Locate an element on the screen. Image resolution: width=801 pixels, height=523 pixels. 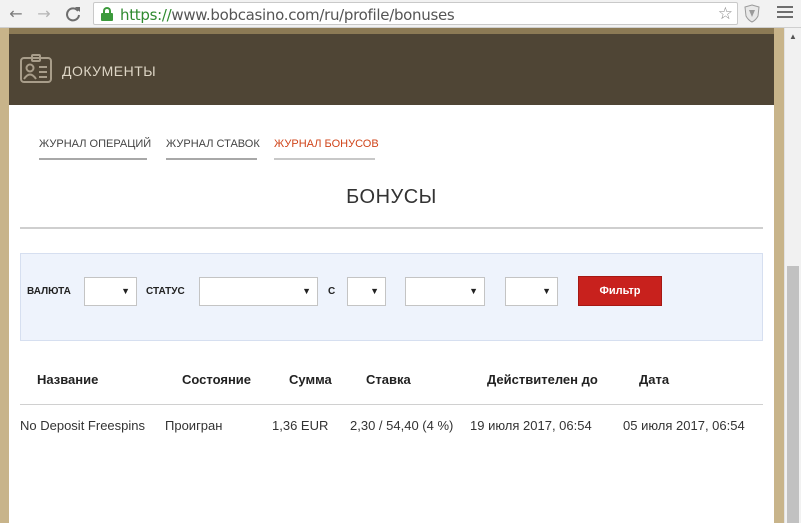
column-header-valid-until: Действителен до is located at coordinates (542, 379).